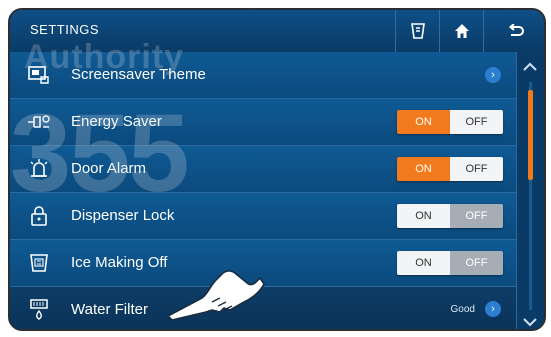 The image size is (551, 337). What do you see at coordinates (116, 121) in the screenshot?
I see `setting-label: Energy Saver` at bounding box center [116, 121].